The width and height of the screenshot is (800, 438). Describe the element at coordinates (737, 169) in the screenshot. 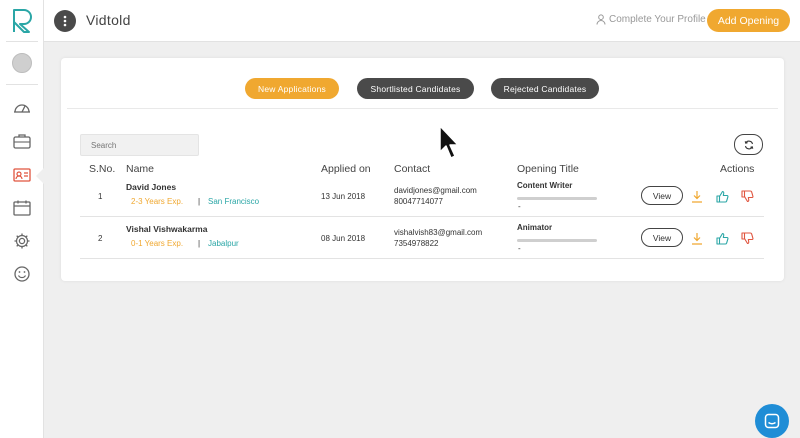

I see `header-actions: Actions` at that location.